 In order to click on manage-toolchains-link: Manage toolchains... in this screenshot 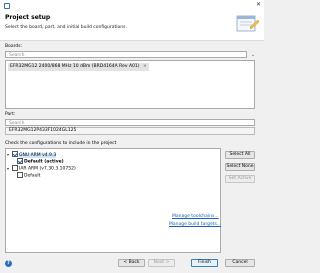, I will do `click(195, 216)`.